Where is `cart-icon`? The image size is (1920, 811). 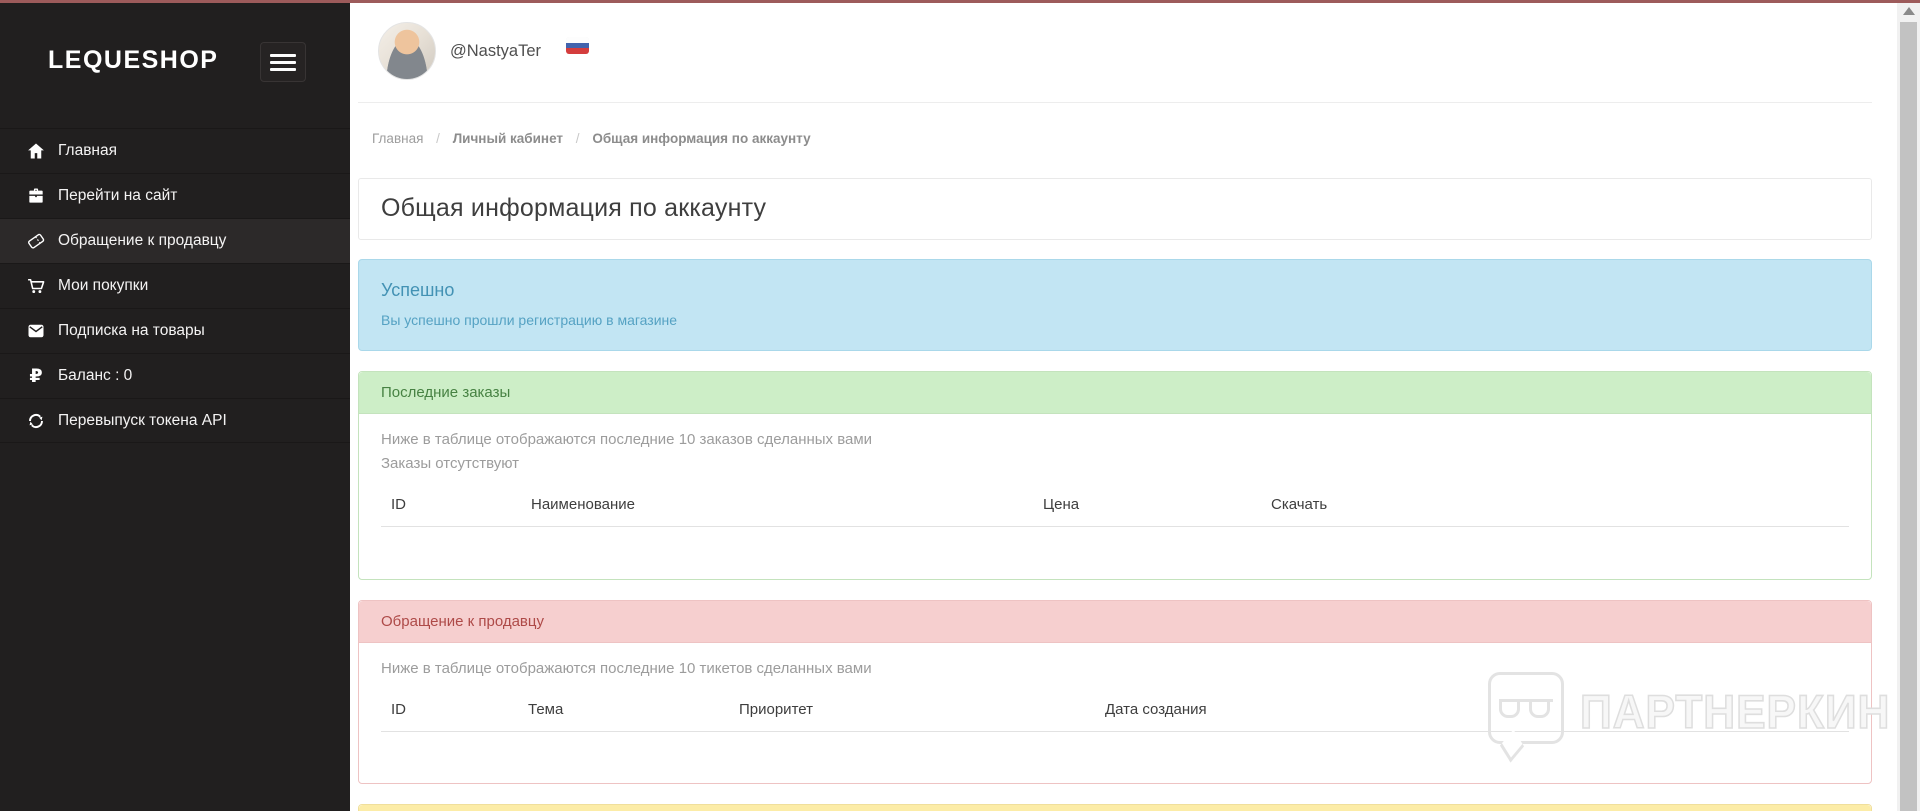
cart-icon is located at coordinates (36, 286).